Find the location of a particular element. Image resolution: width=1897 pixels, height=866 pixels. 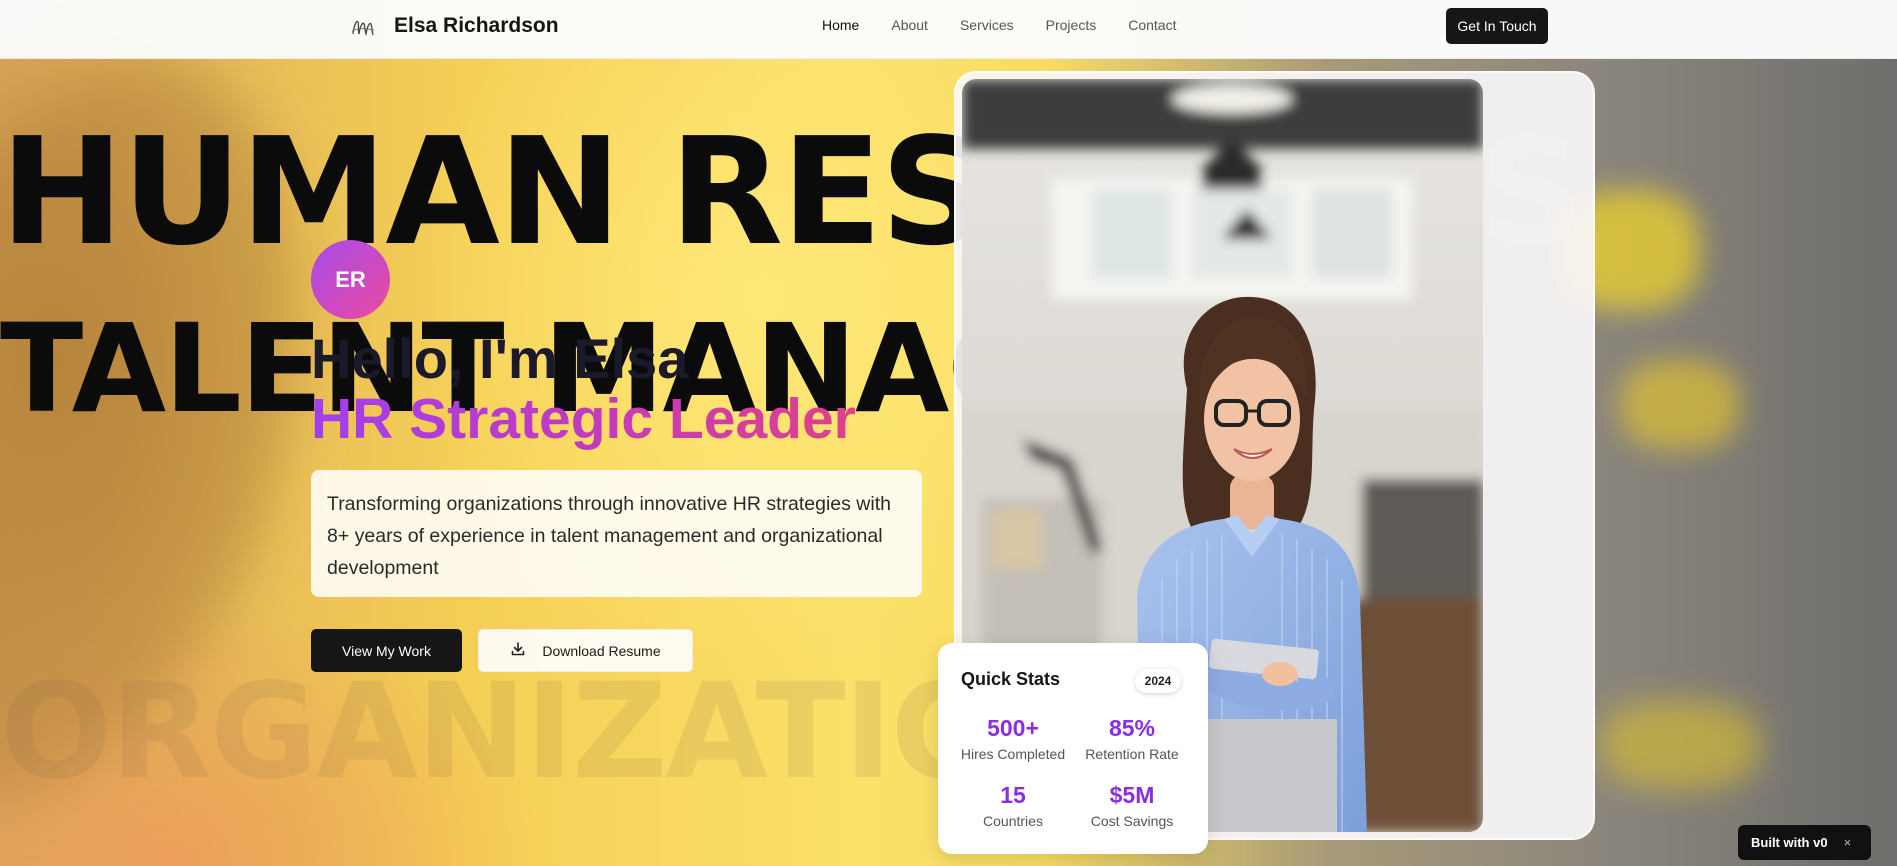

stat-retention: 85% Retention Rate is located at coordinates (1132, 739).